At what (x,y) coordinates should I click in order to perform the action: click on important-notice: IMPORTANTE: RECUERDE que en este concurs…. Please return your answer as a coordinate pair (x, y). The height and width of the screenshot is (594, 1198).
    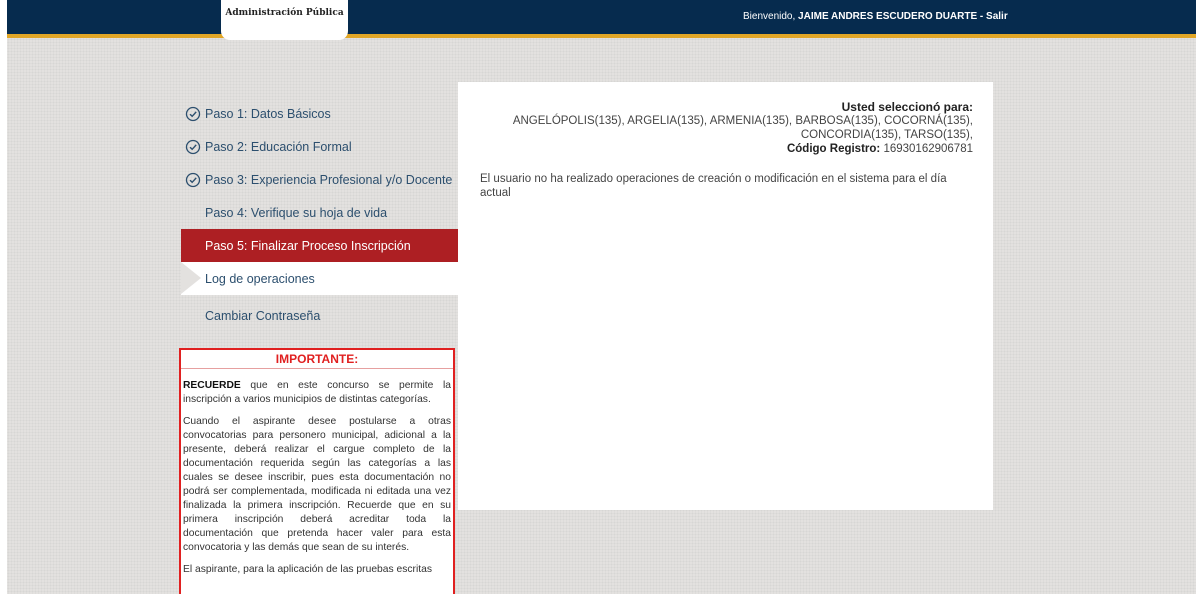
    Looking at the image, I should click on (317, 471).